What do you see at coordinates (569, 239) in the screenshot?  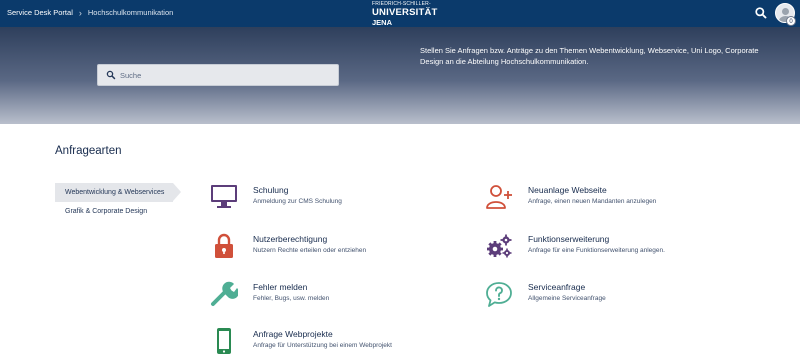 I see `request-type-title: Funktionserweiterung` at bounding box center [569, 239].